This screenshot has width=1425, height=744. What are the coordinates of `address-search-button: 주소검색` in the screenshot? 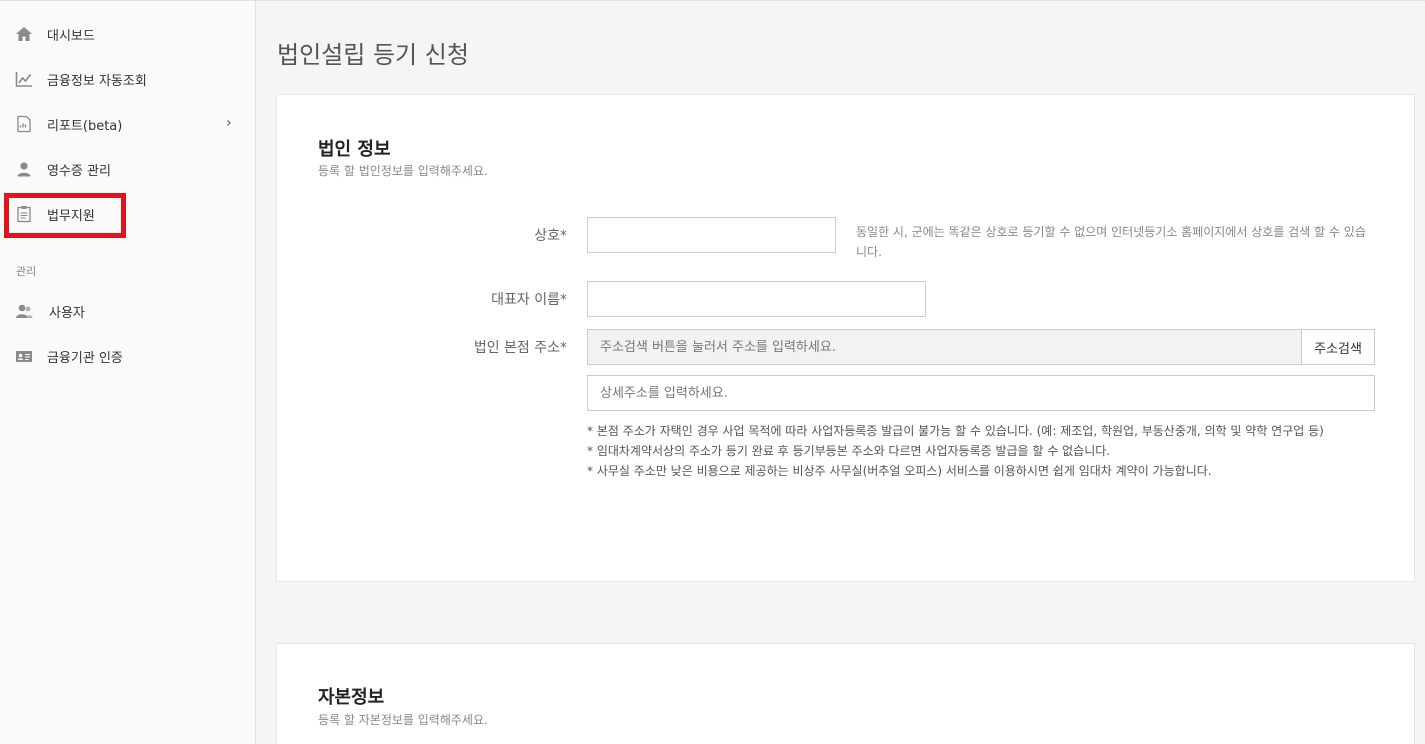 It's located at (1338, 347).